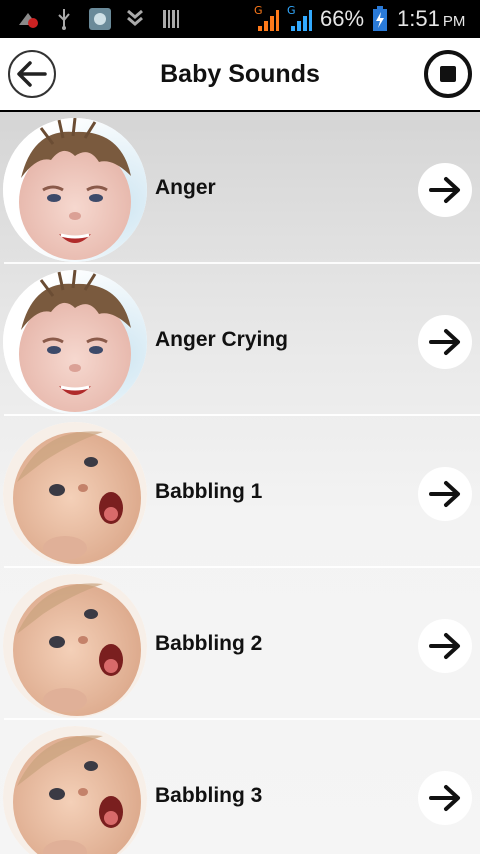 The image size is (480, 854). What do you see at coordinates (418, 18) in the screenshot?
I see `clock-time: 1:51` at bounding box center [418, 18].